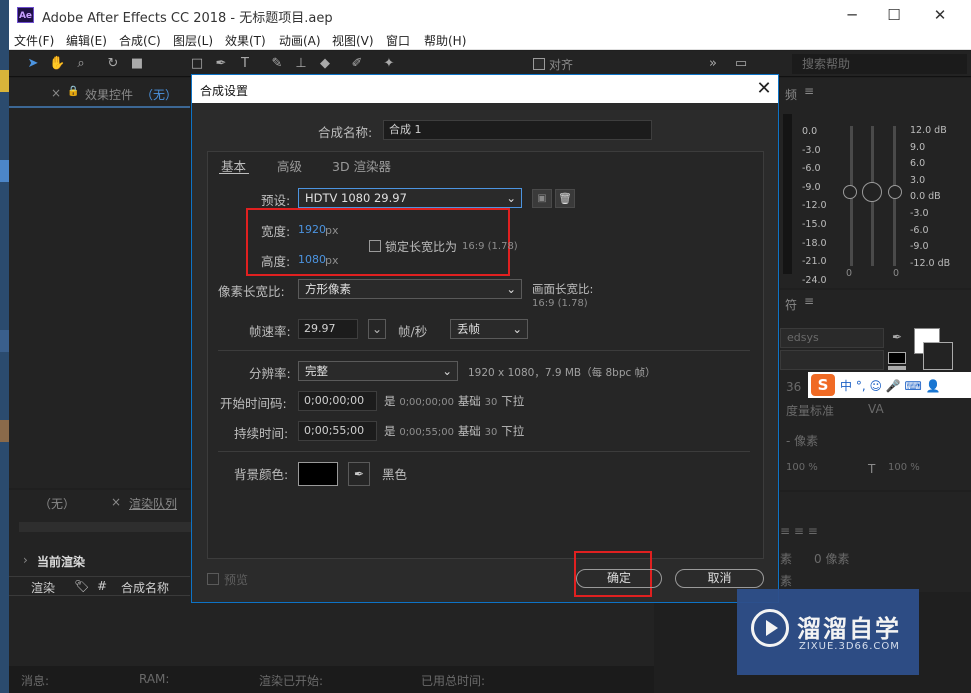 This screenshot has height=693, width=971. What do you see at coordinates (764, 89) in the screenshot?
I see `dialog-close-button: ✕` at bounding box center [764, 89].